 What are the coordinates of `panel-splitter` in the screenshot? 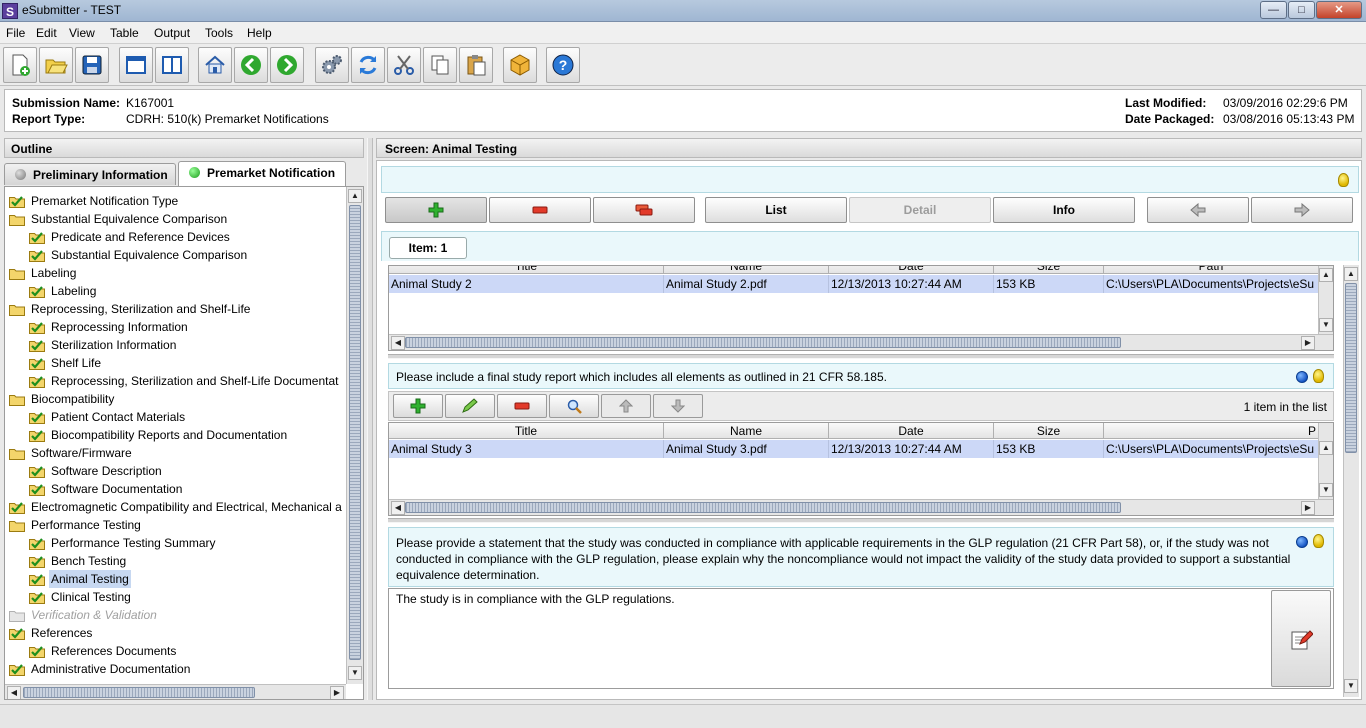 It's located at (370, 419).